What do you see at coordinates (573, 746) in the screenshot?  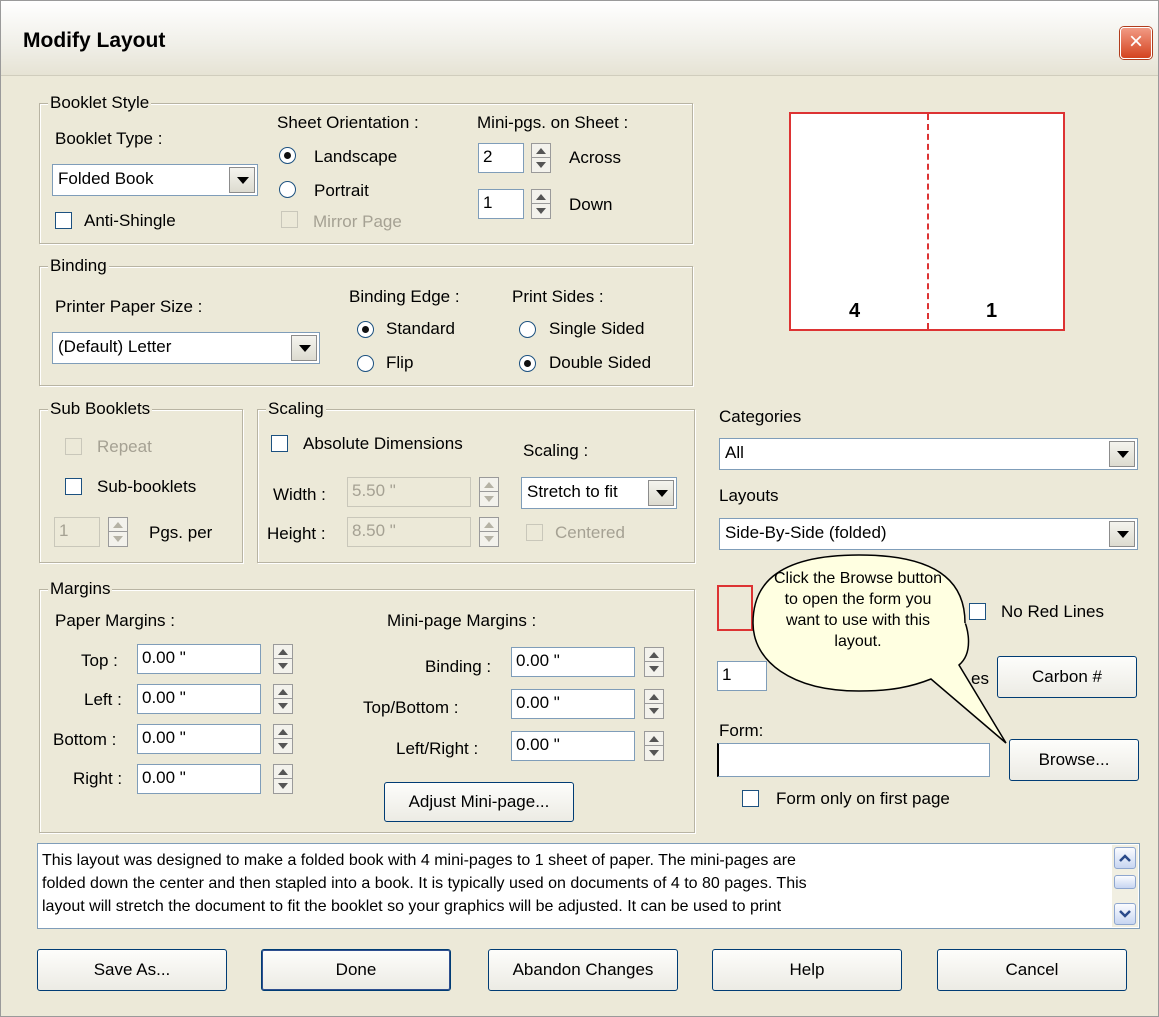 I see `leftright-margin-input: 0.00 "` at bounding box center [573, 746].